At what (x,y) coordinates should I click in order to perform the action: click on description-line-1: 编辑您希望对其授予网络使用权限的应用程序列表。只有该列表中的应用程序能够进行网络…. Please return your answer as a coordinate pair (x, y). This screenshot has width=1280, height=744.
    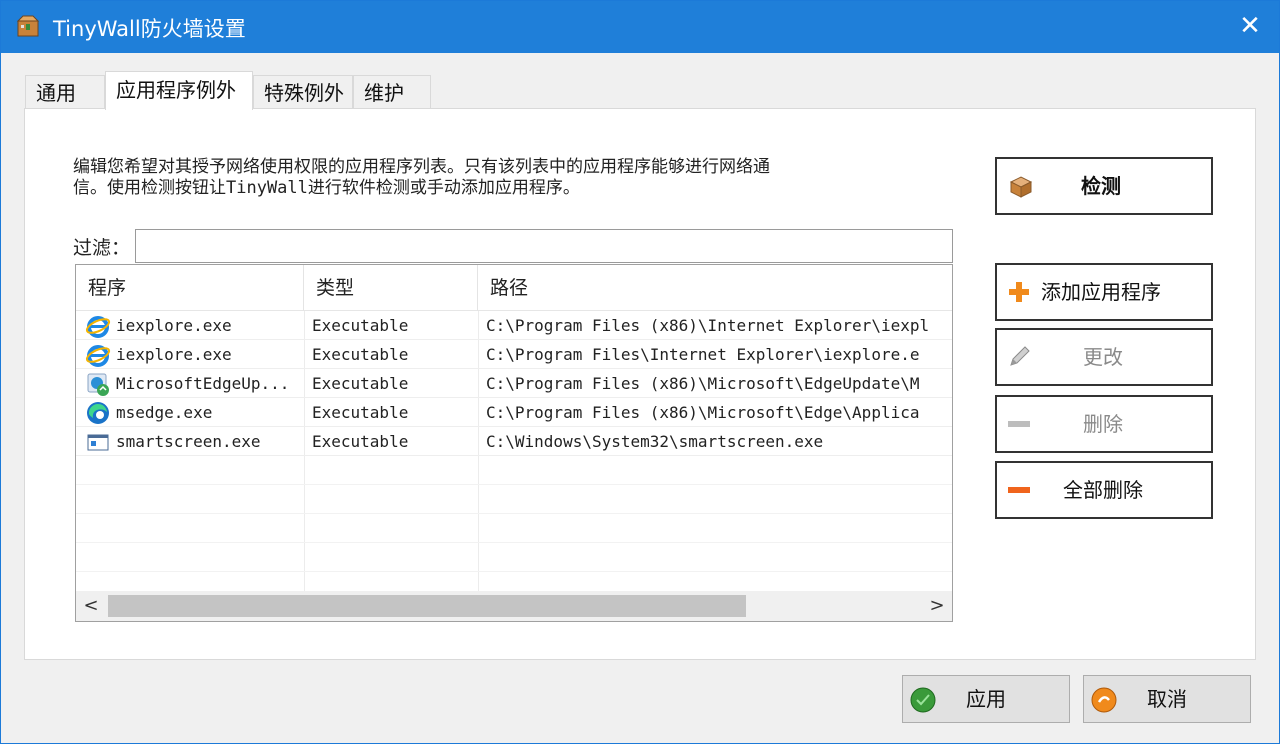
    Looking at the image, I should click on (421, 167).